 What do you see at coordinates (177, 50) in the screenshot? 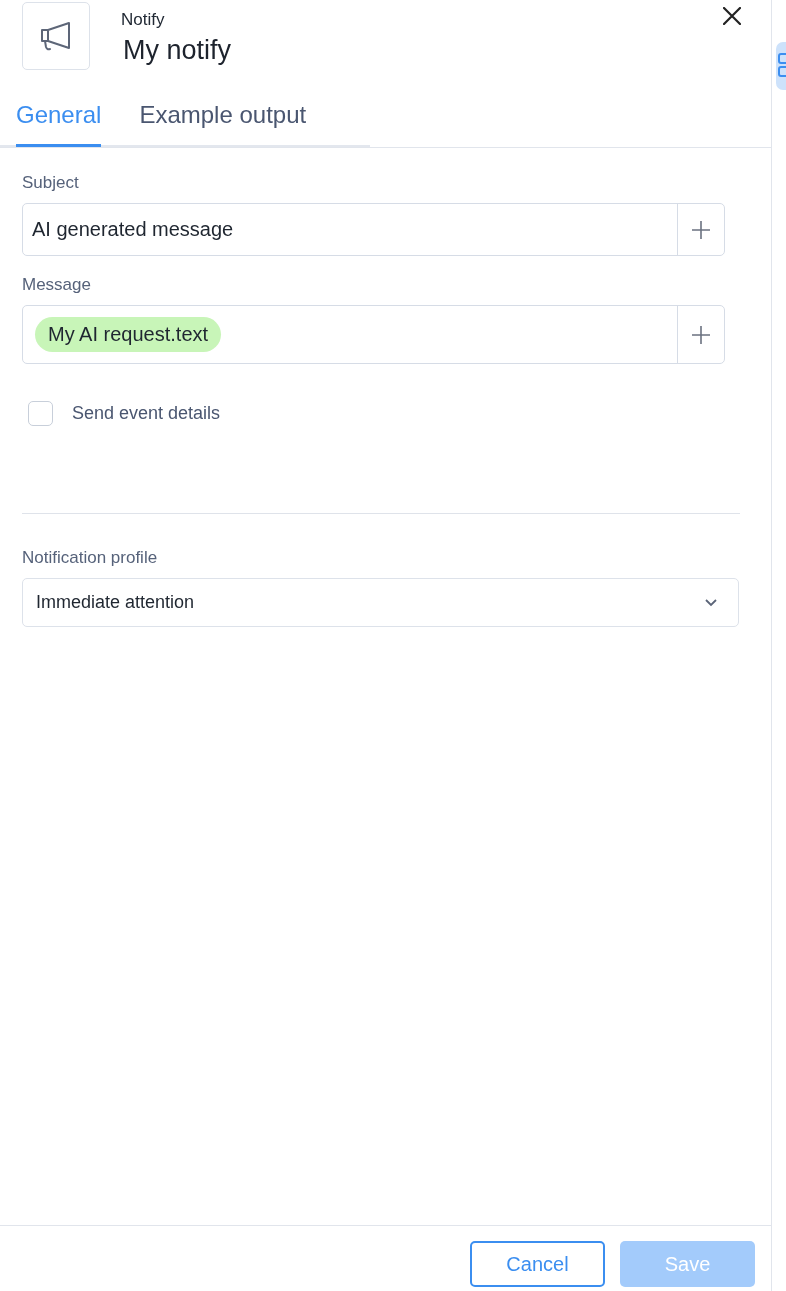
I see `panel-title: My notify` at bounding box center [177, 50].